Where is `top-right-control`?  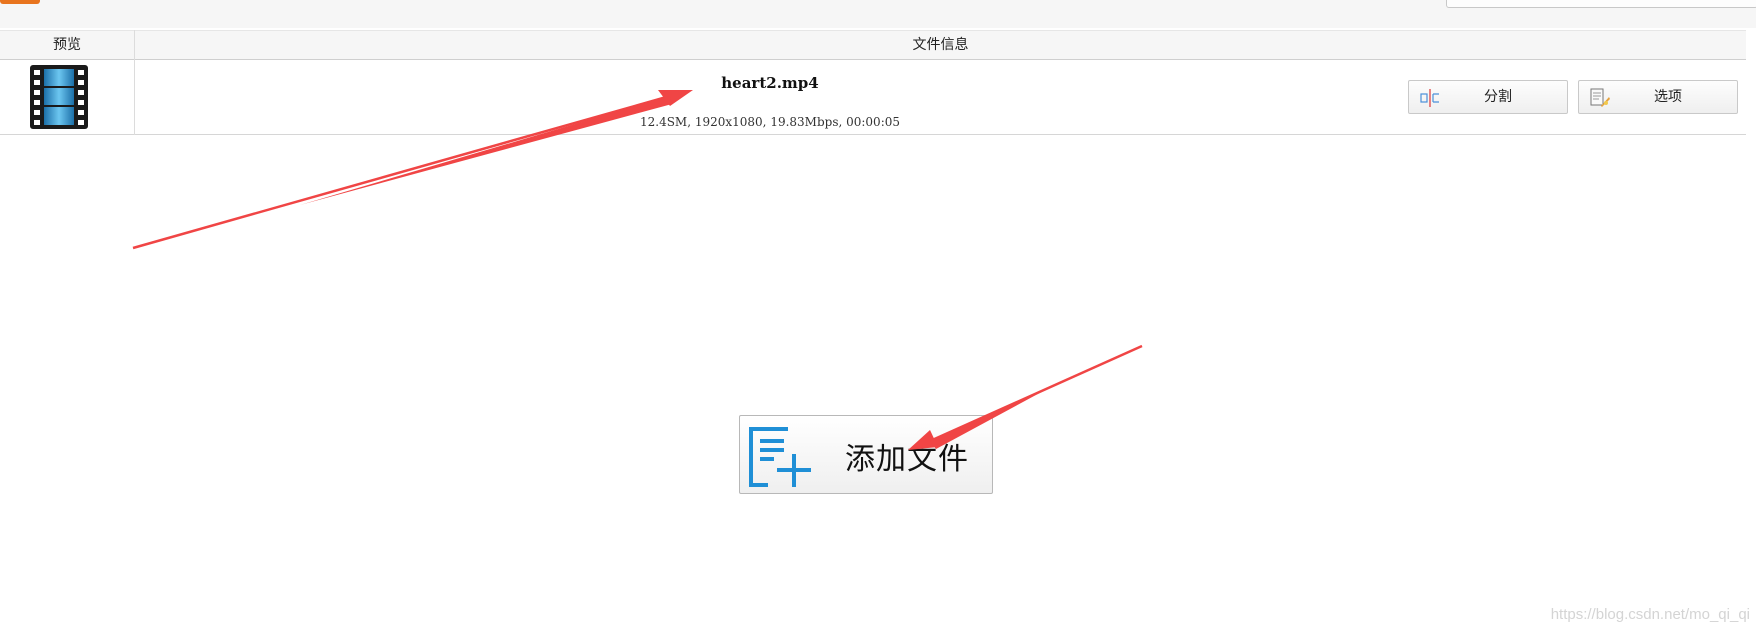 top-right-control is located at coordinates (1601, 4).